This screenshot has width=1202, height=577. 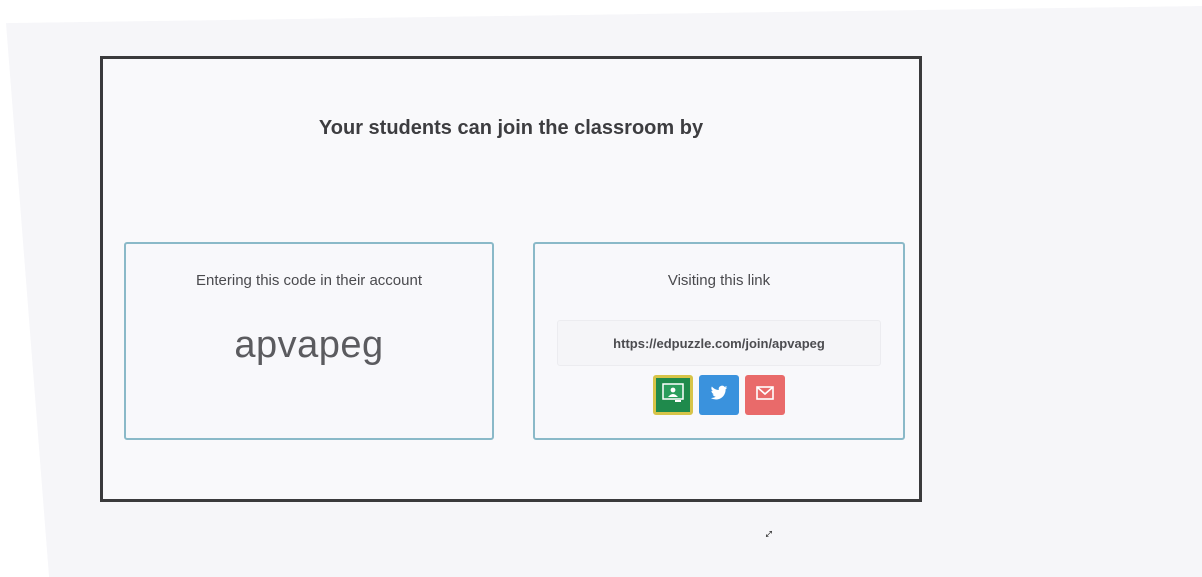 I want to click on google-classroom-icon, so click(x=673, y=395).